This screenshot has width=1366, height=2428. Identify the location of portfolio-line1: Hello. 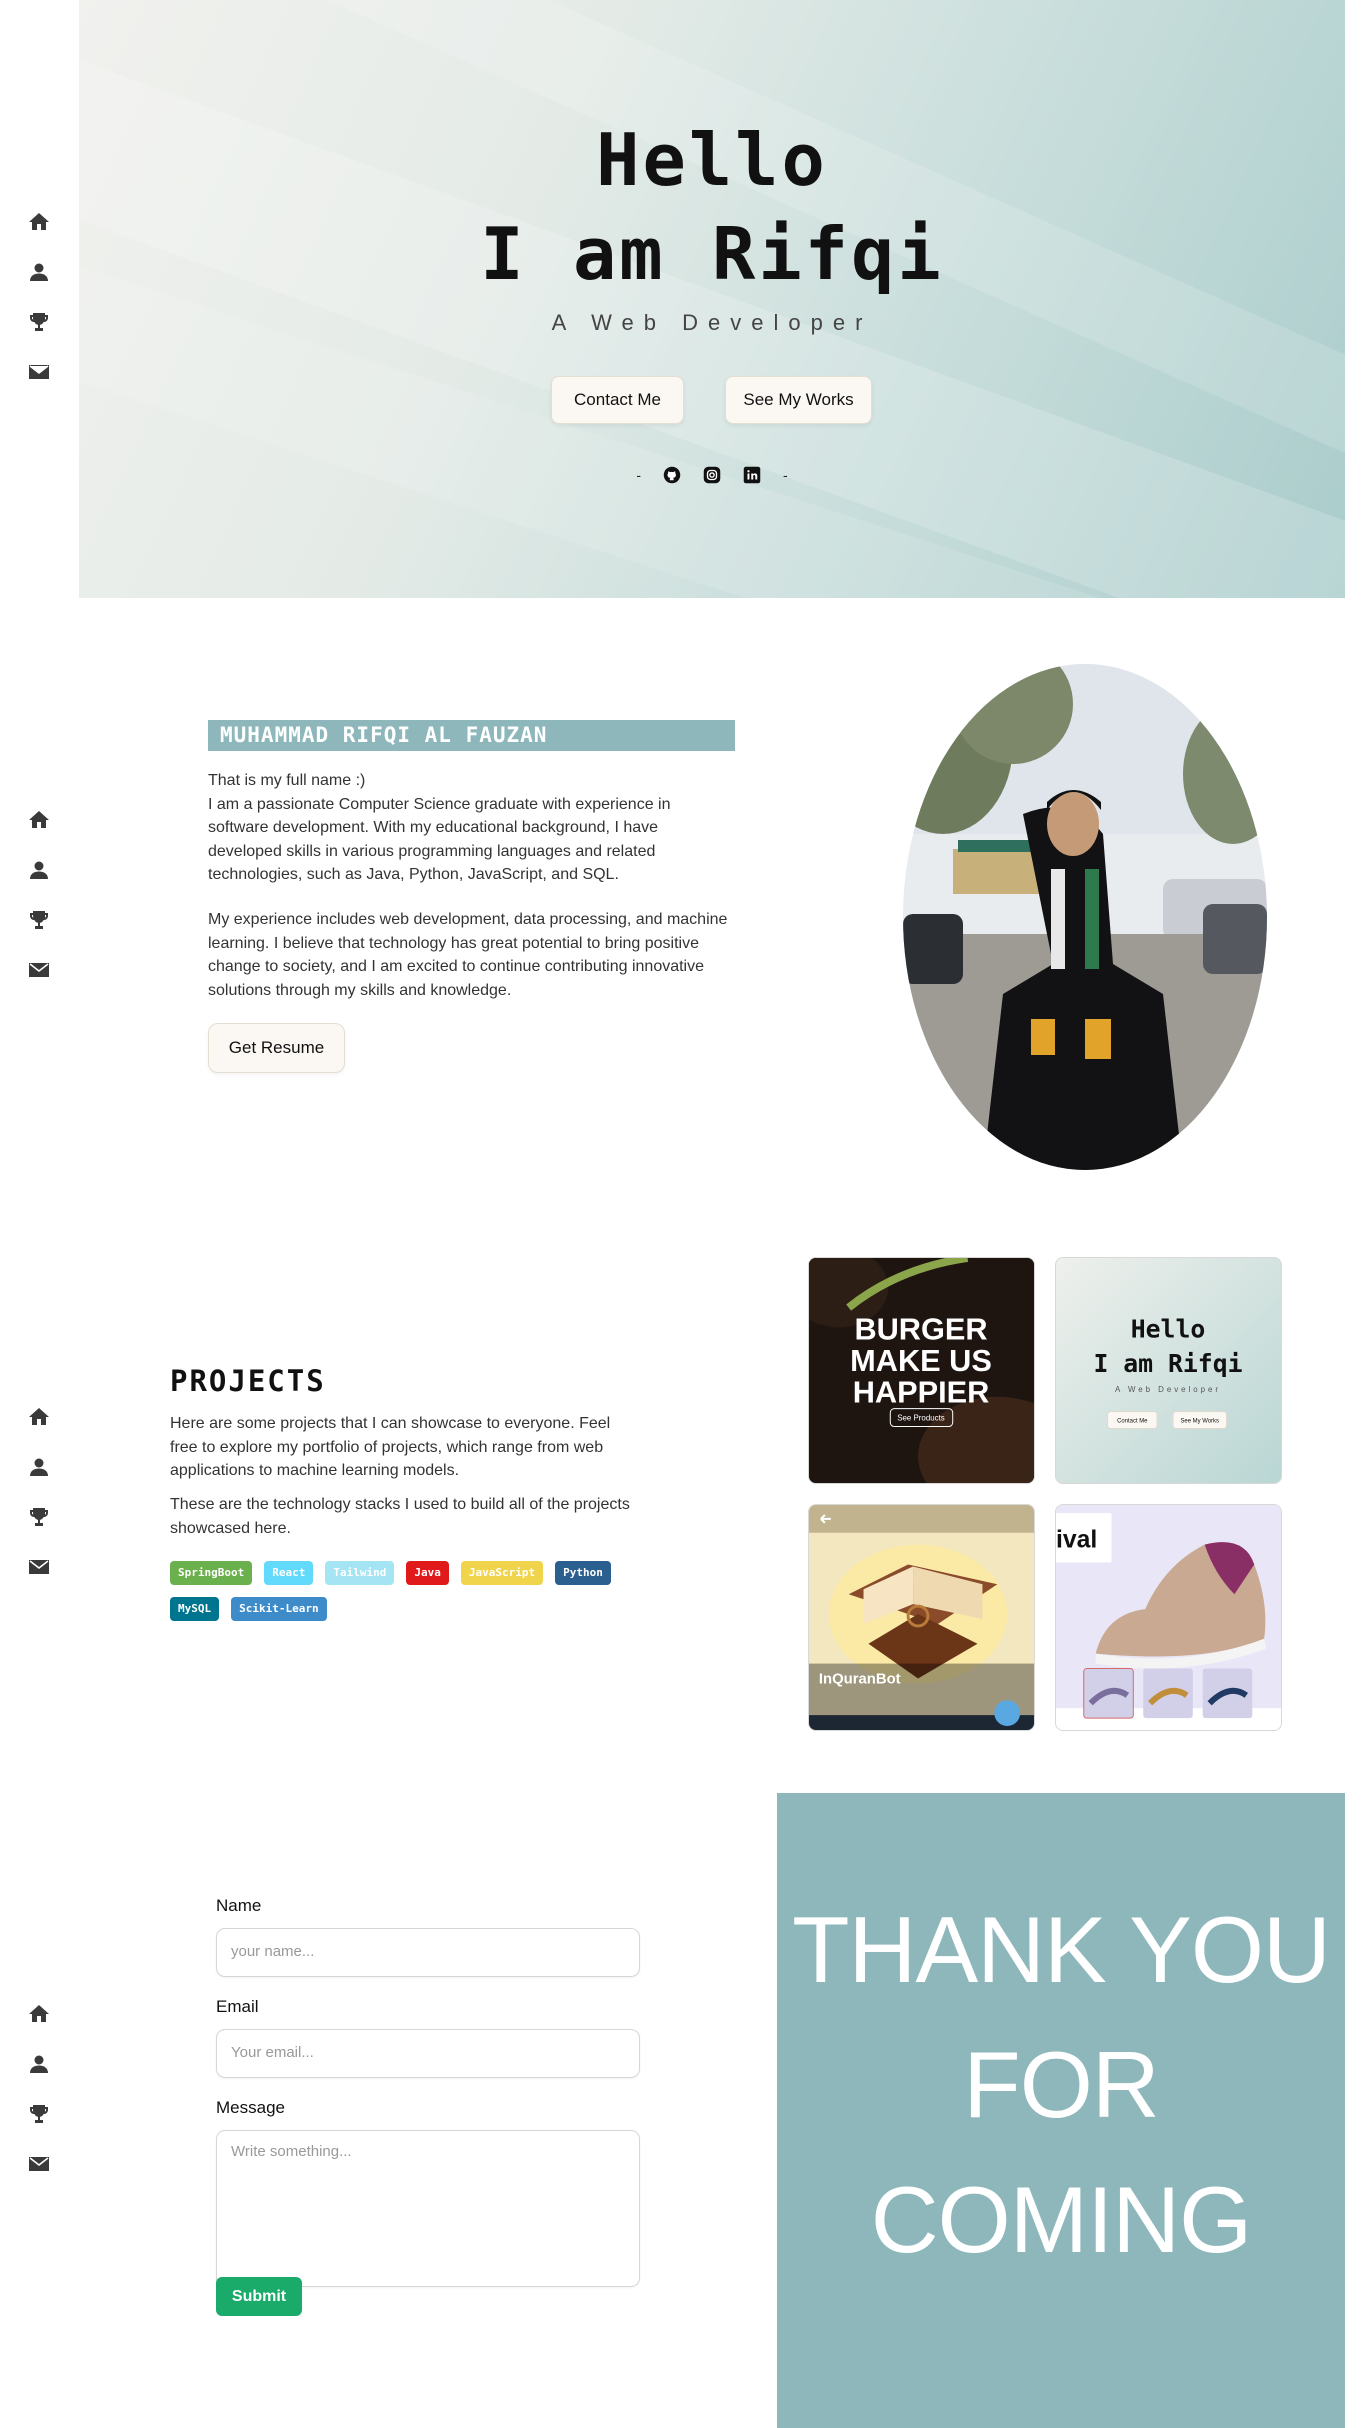
(1168, 1328).